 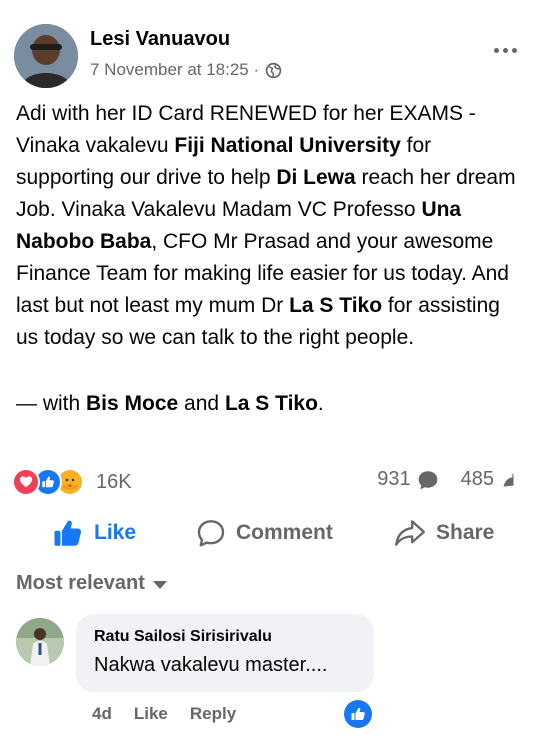 What do you see at coordinates (114, 482) in the screenshot?
I see `reactions-count: 16K` at bounding box center [114, 482].